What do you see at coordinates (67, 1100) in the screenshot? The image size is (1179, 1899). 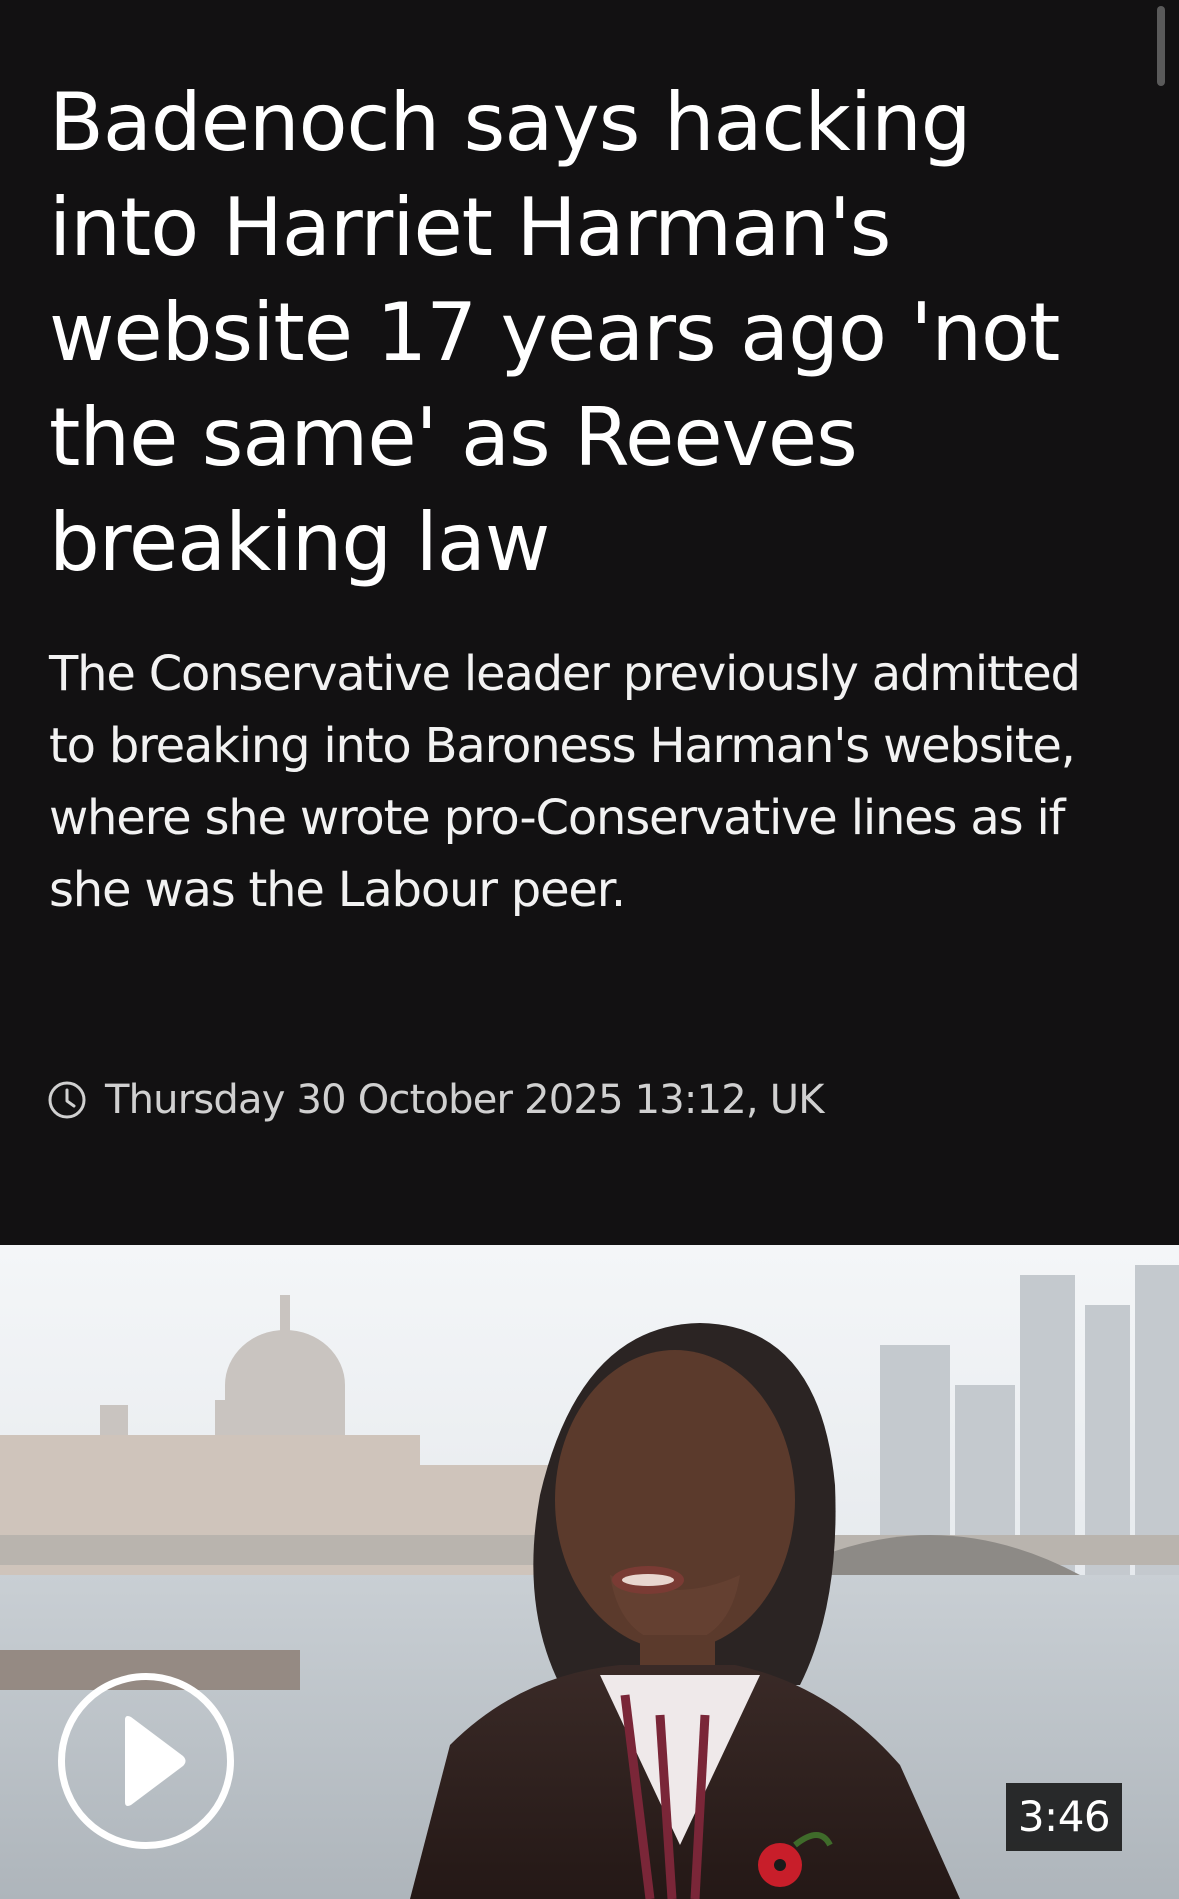 I see `clock-icon` at bounding box center [67, 1100].